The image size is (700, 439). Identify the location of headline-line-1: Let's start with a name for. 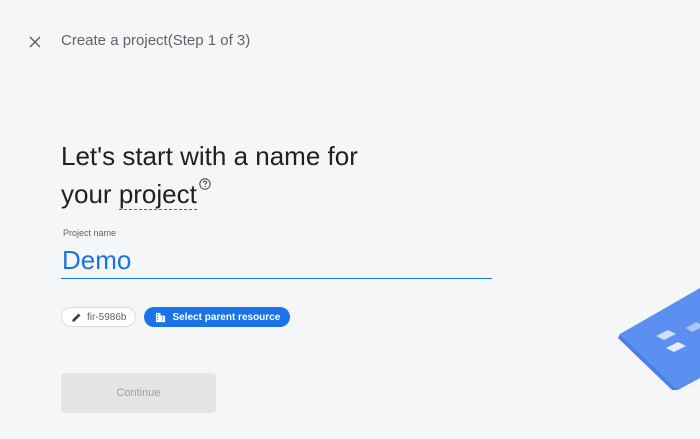
(209, 156).